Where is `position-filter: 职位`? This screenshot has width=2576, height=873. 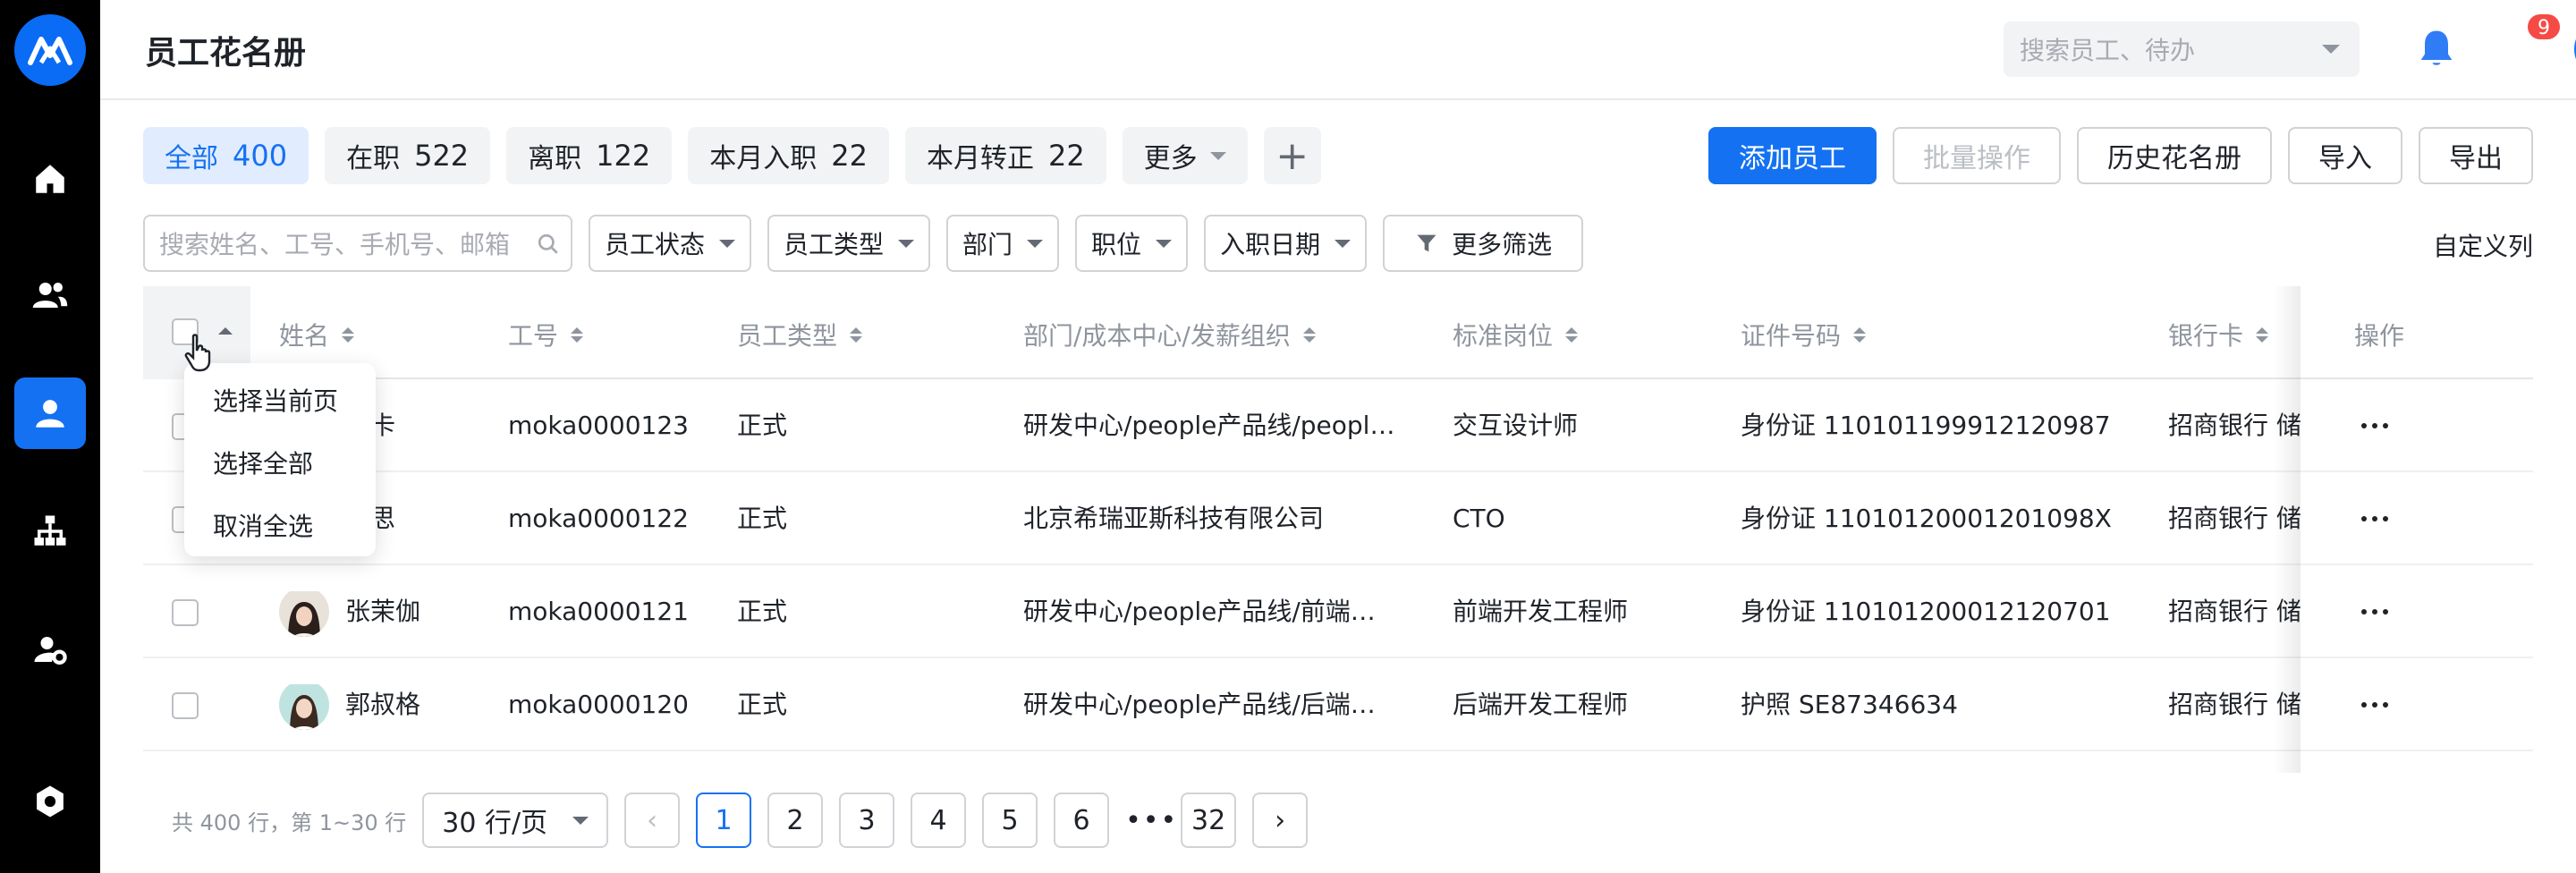 position-filter: 职位 is located at coordinates (1132, 244).